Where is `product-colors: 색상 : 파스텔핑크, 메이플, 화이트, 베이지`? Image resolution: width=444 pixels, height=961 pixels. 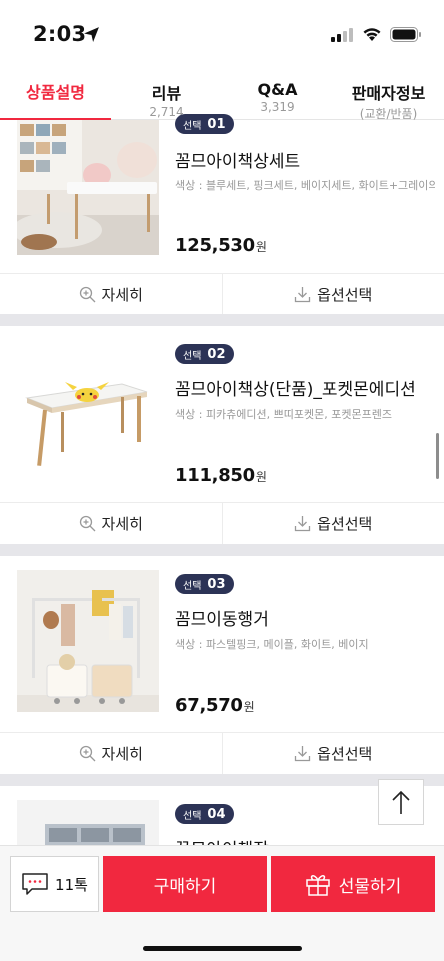 product-colors: 색상 : 파스텔핑크, 메이플, 화이트, 베이지 is located at coordinates (272, 644).